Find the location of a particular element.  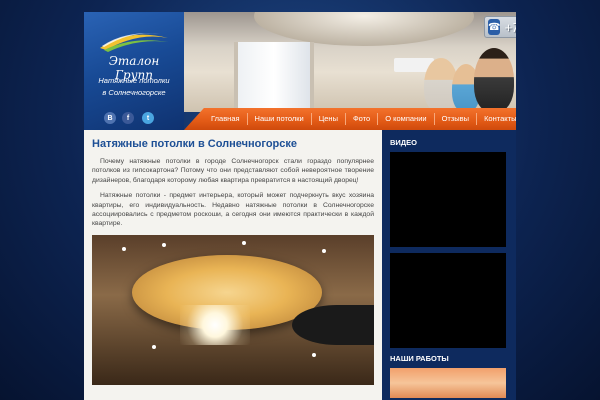

header-banner-photo: ☎ +7(499) 39-33-7-39 is located at coordinates (350, 62).